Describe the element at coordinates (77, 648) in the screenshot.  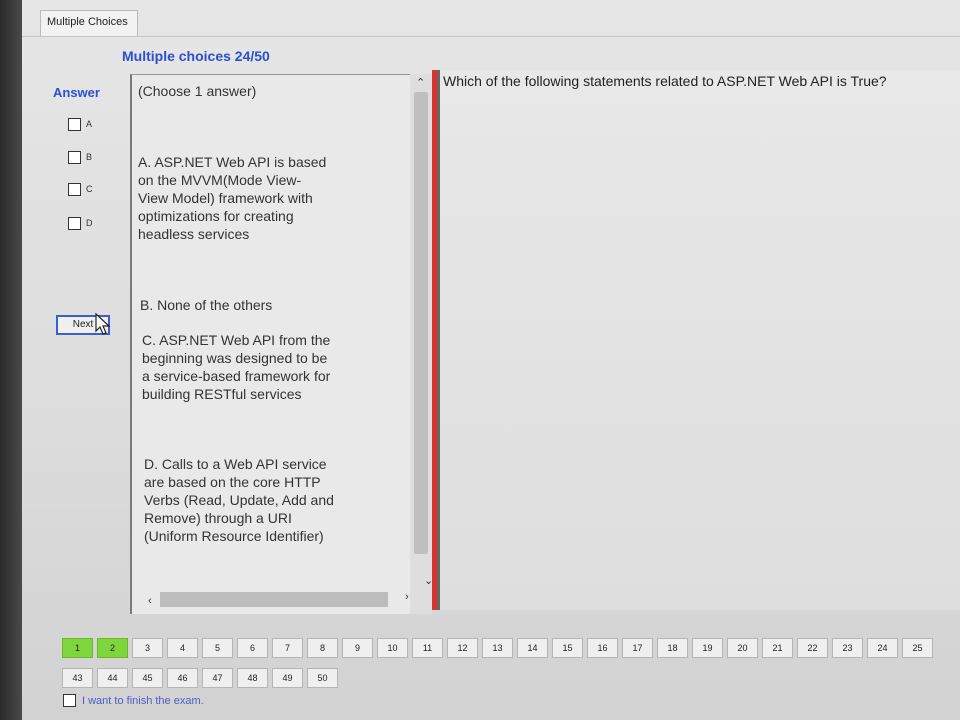
I see `question-nav-button: 1` at that location.